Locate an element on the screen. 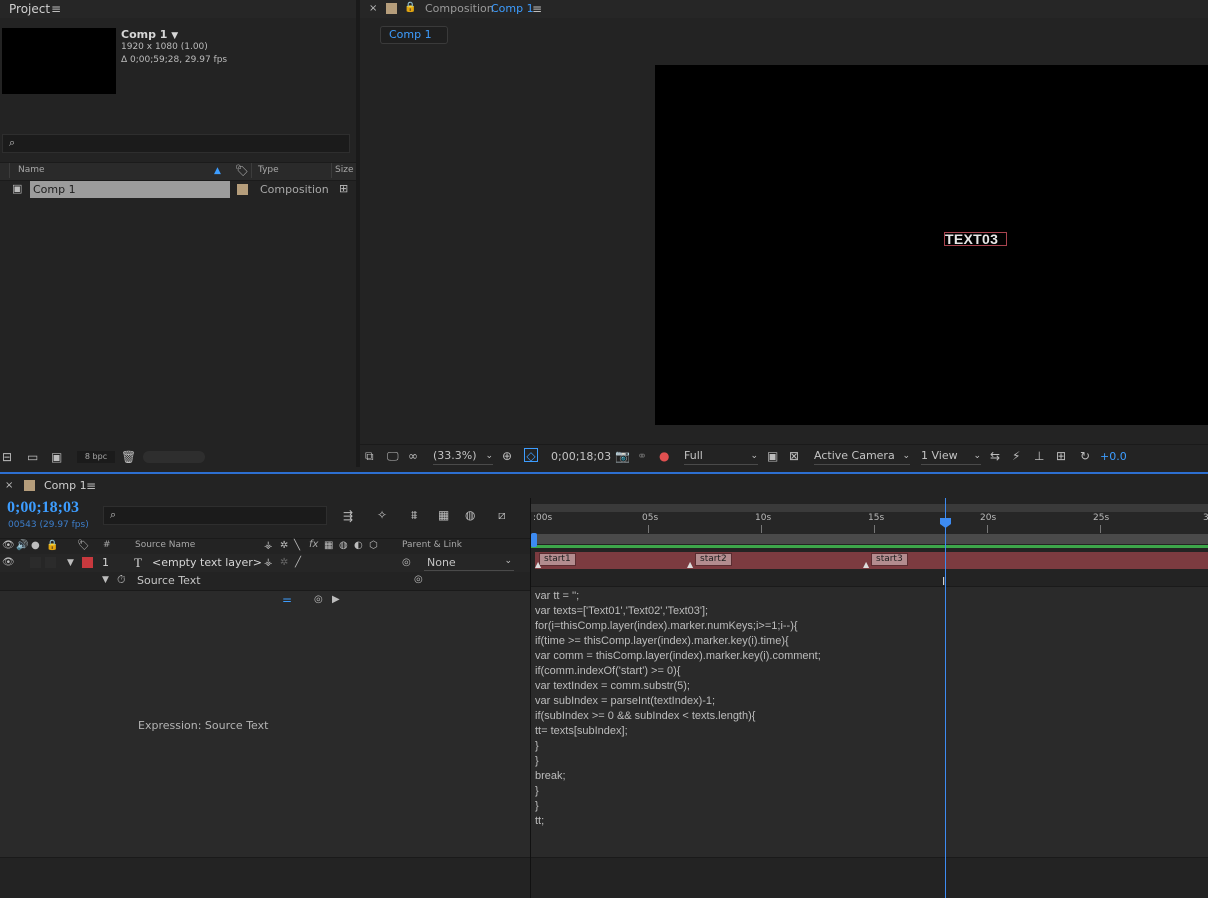 This screenshot has width=1208, height=898. layer-marker: start1 is located at coordinates (557, 559).